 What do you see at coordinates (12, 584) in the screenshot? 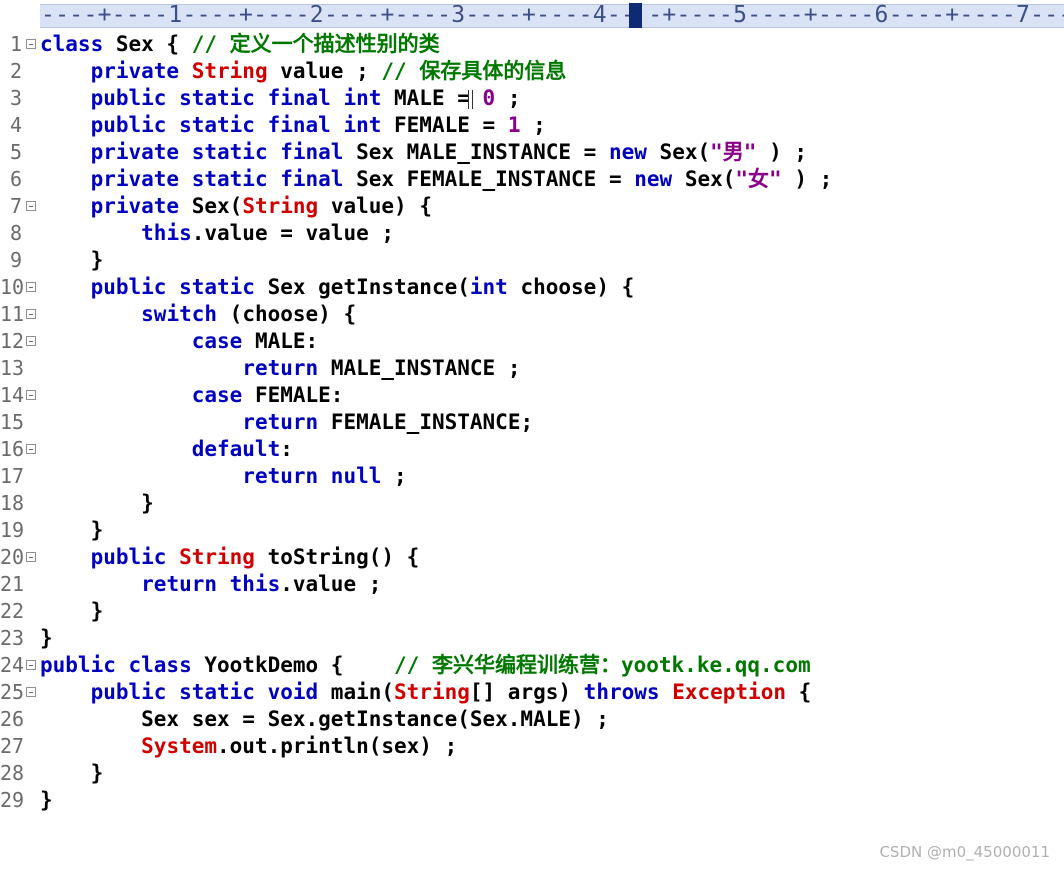
I see `line-number: 21` at bounding box center [12, 584].